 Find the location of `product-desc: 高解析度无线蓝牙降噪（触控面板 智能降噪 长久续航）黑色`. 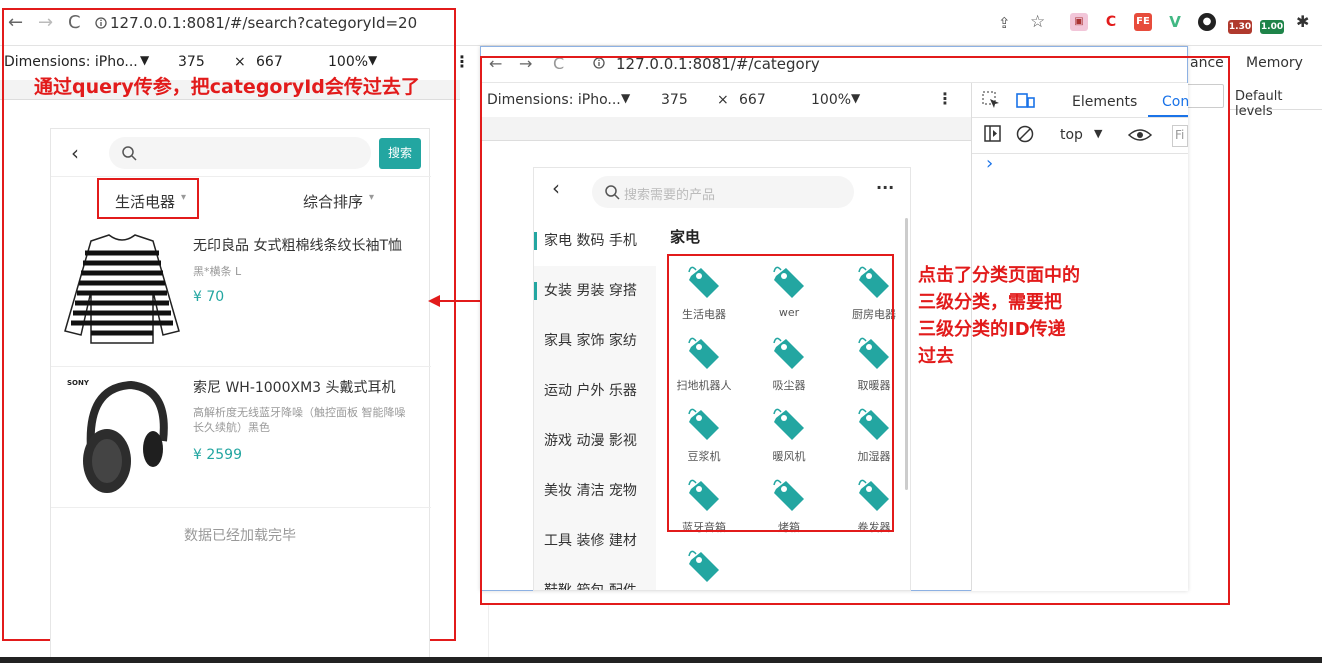

product-desc: 高解析度无线蓝牙降噪（触控面板 智能降噪 长久续航）黑色 is located at coordinates (299, 420).